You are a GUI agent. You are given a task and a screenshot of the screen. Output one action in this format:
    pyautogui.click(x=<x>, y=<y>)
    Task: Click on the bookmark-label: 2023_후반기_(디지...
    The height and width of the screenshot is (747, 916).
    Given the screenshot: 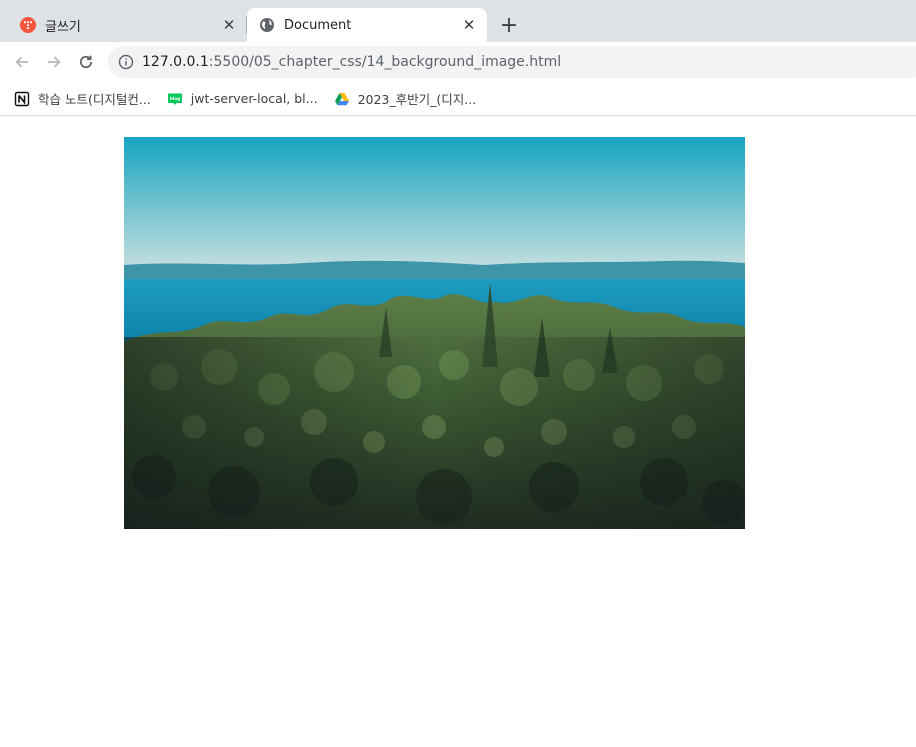 What is the action you would take?
    pyautogui.click(x=417, y=99)
    